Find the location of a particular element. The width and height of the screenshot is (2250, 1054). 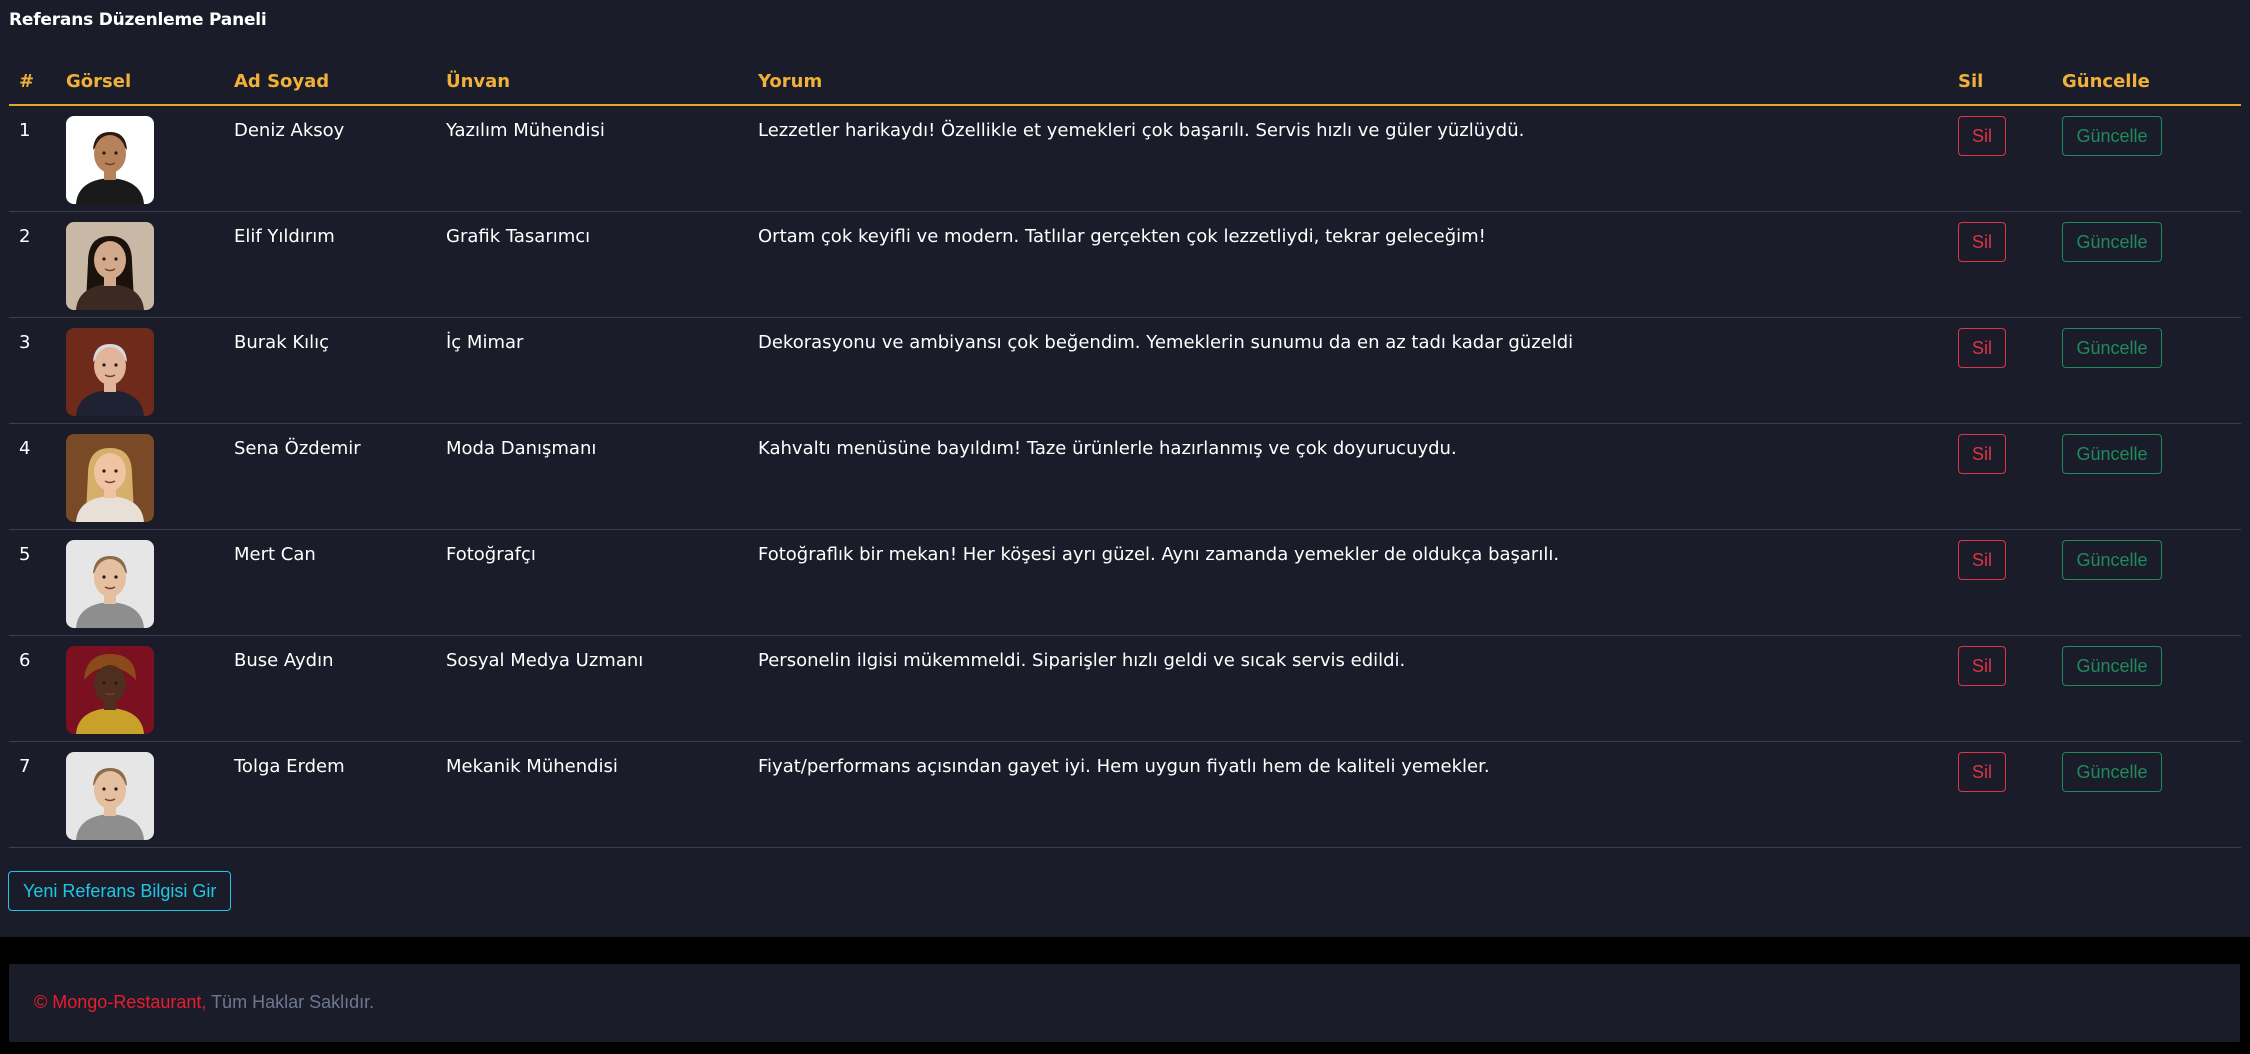

row-title: Grafik Tasarımcı is located at coordinates (592, 264).